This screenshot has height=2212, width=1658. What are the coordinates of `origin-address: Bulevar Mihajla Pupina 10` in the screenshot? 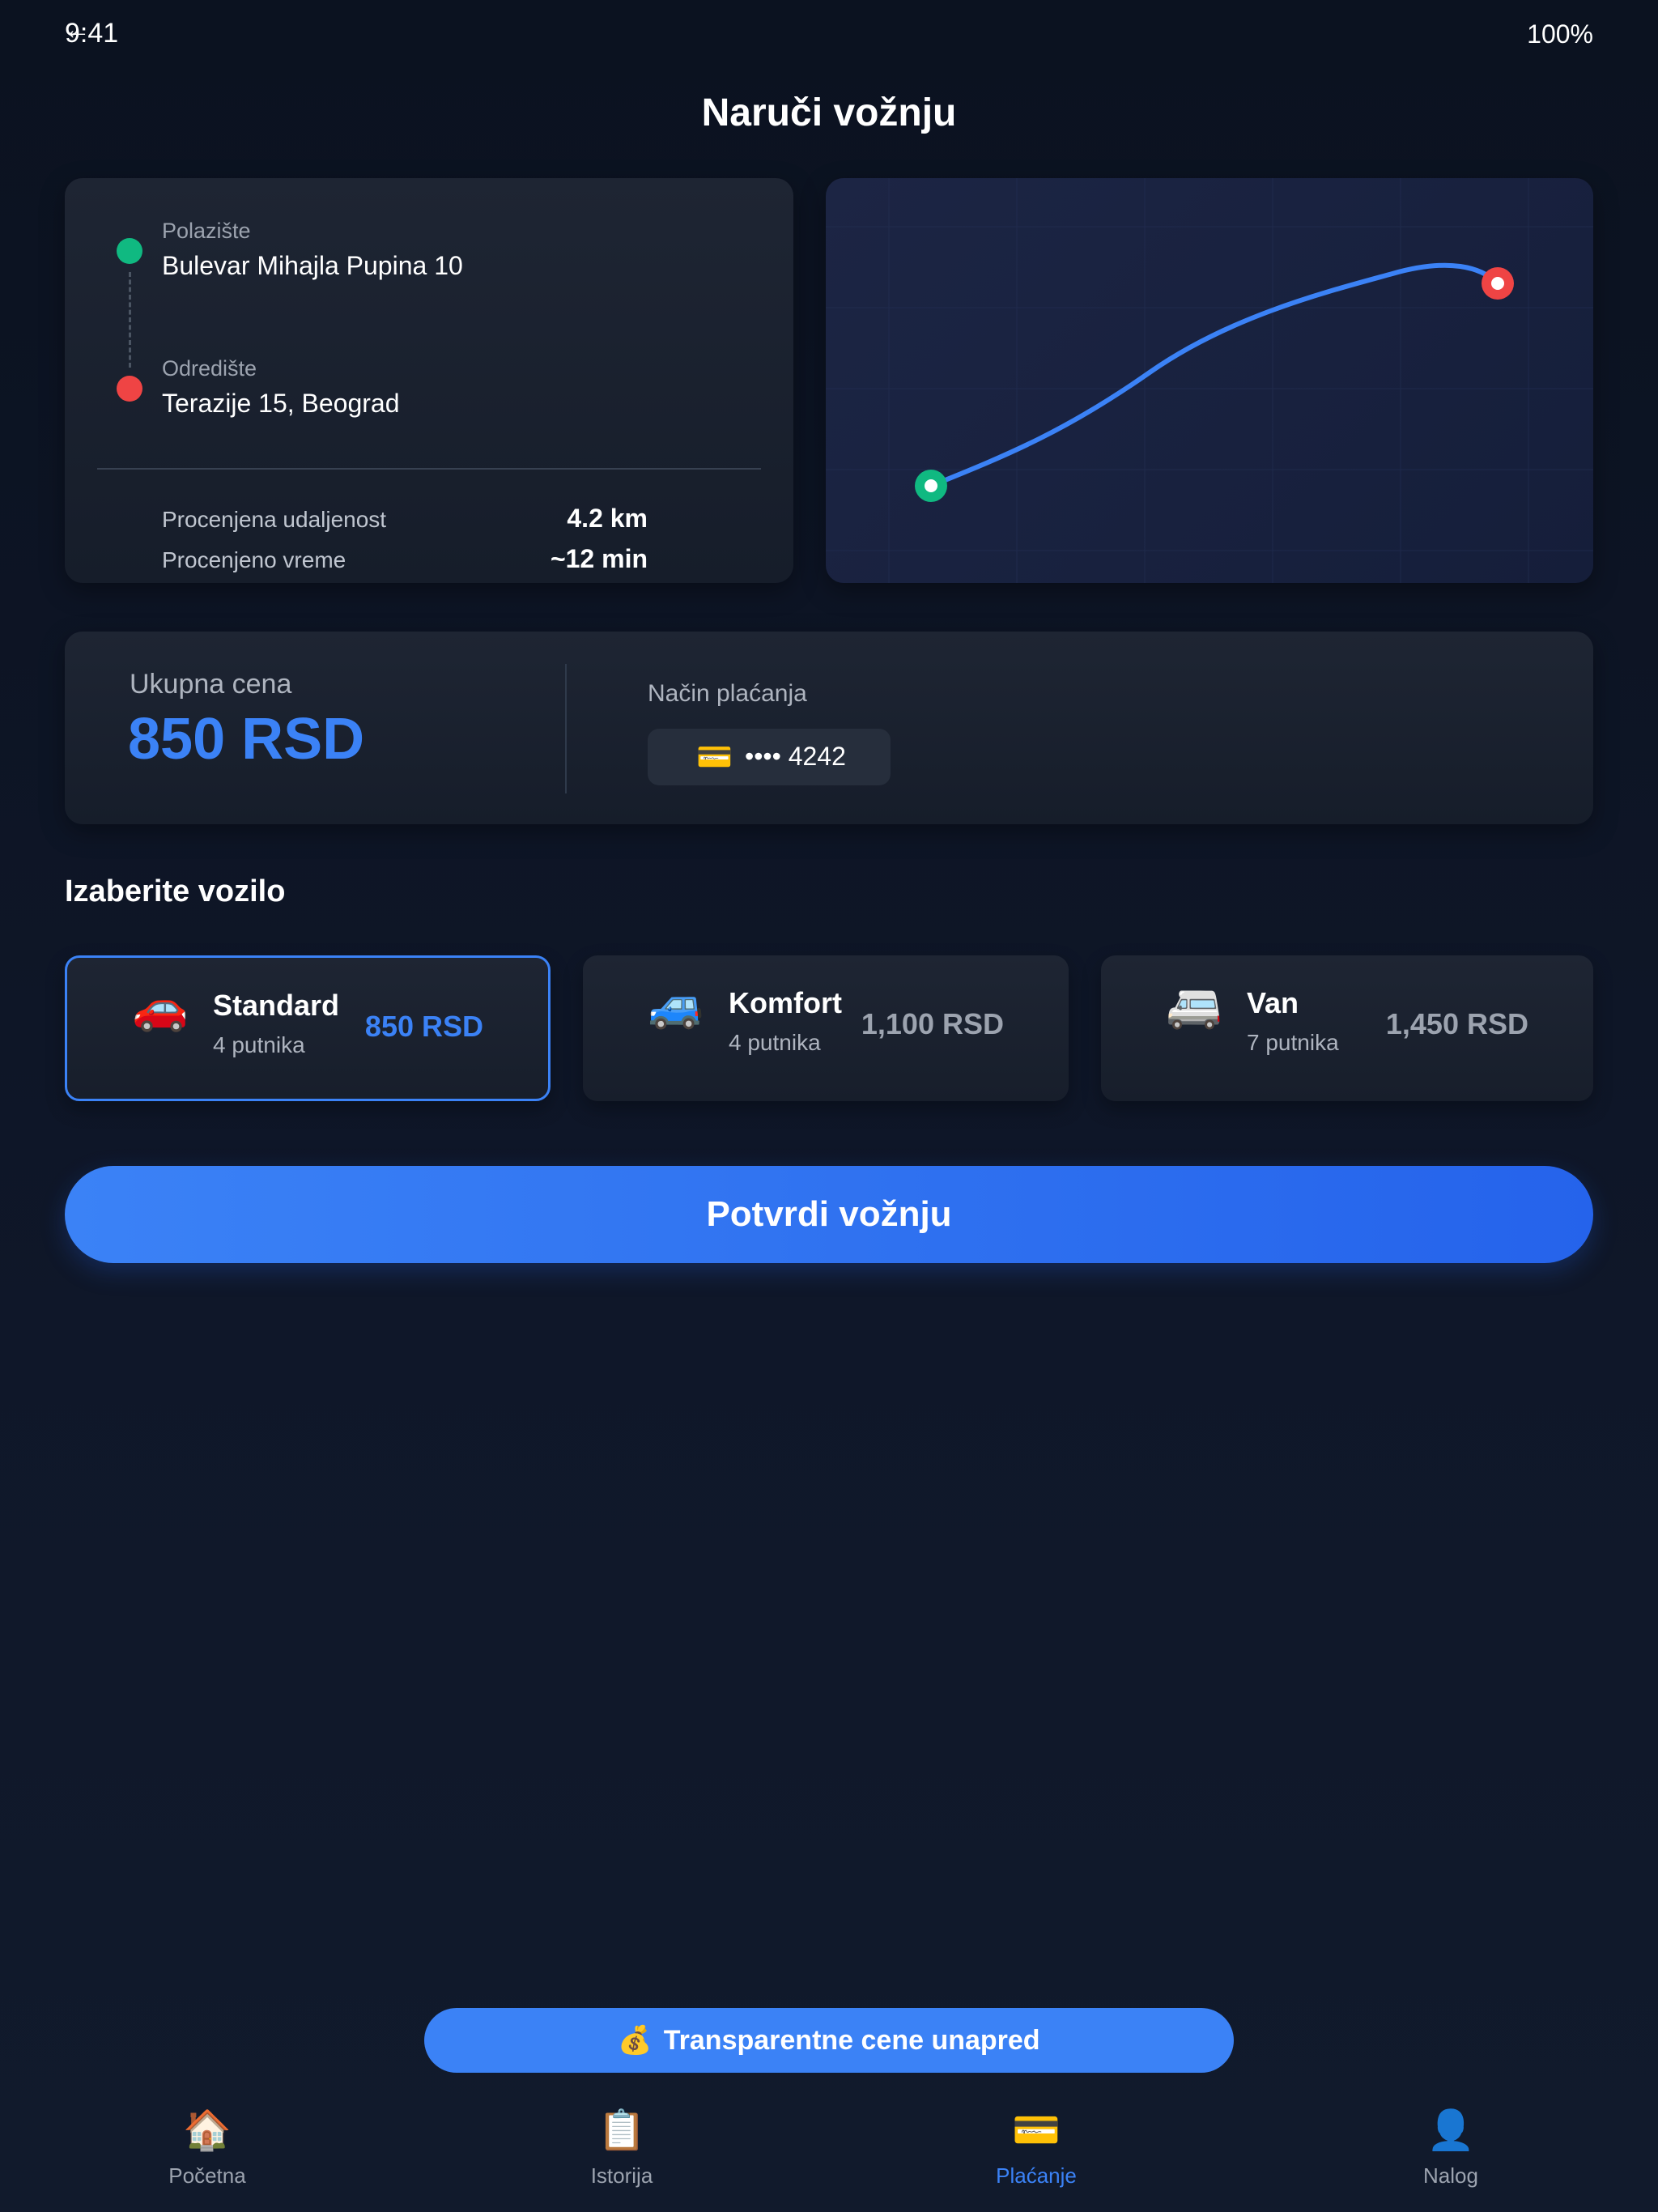 It's located at (312, 266).